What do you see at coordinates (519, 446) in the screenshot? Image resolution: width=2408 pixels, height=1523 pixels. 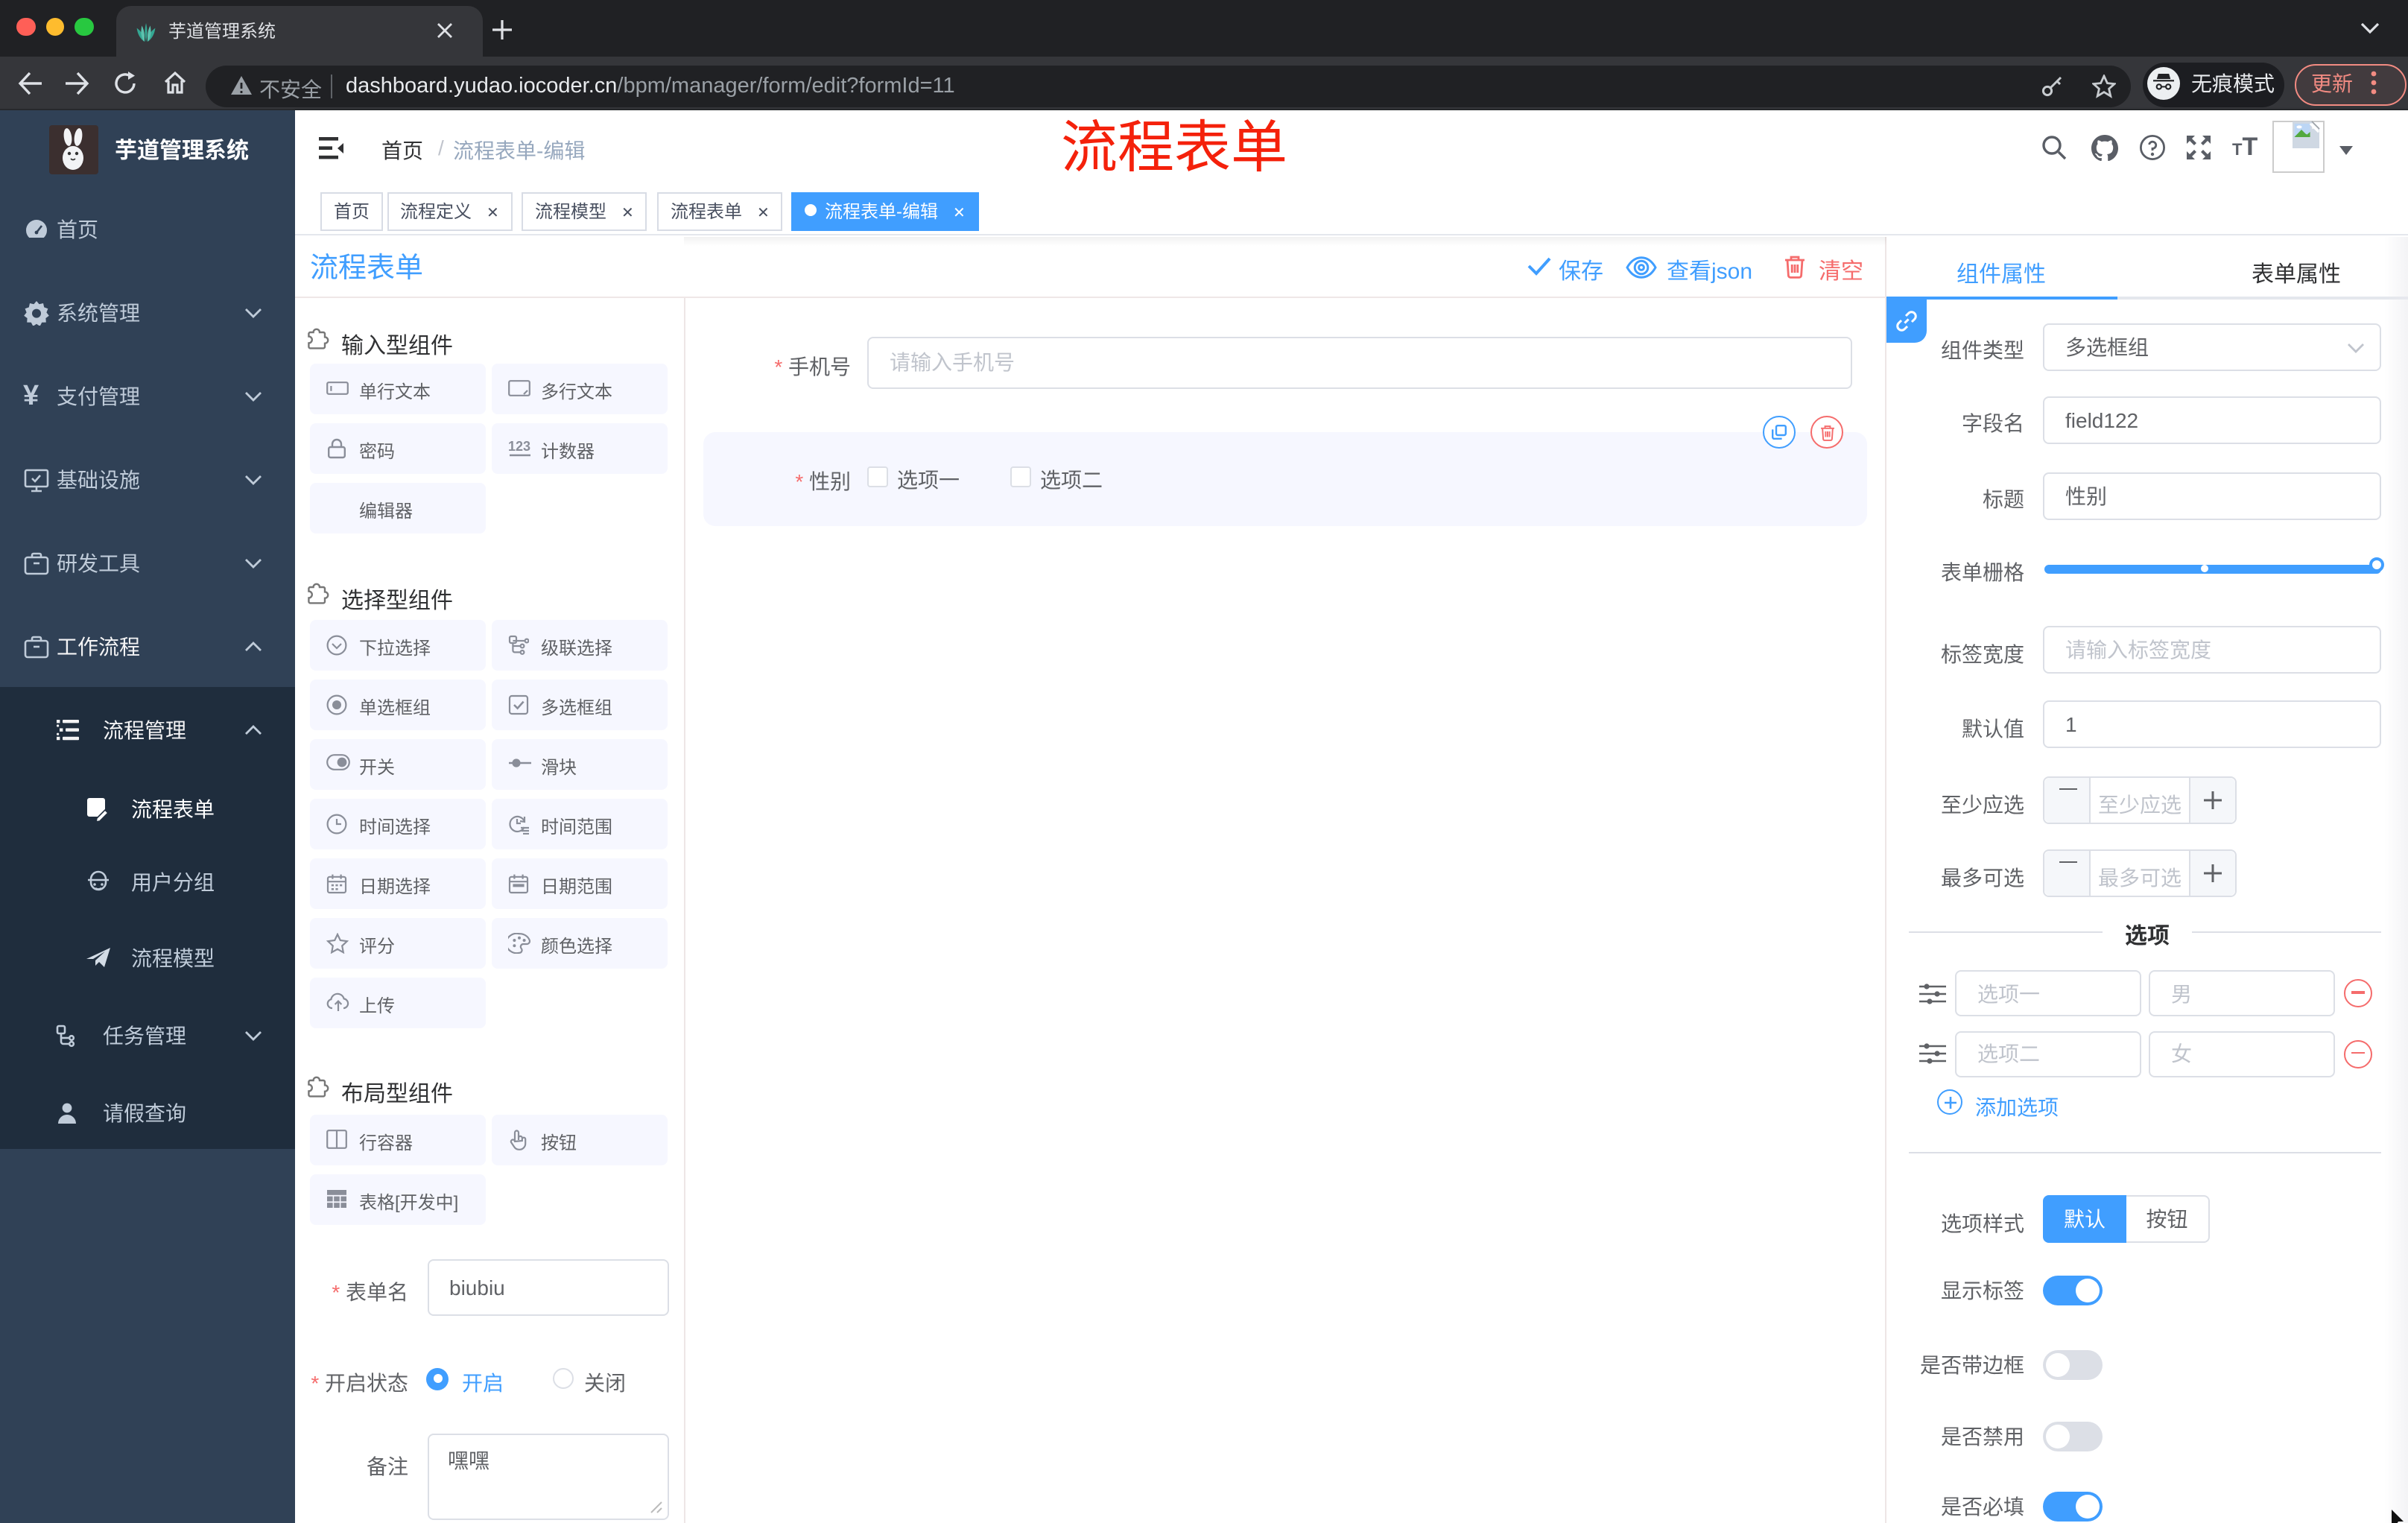 I see `svg-text: 123` at bounding box center [519, 446].